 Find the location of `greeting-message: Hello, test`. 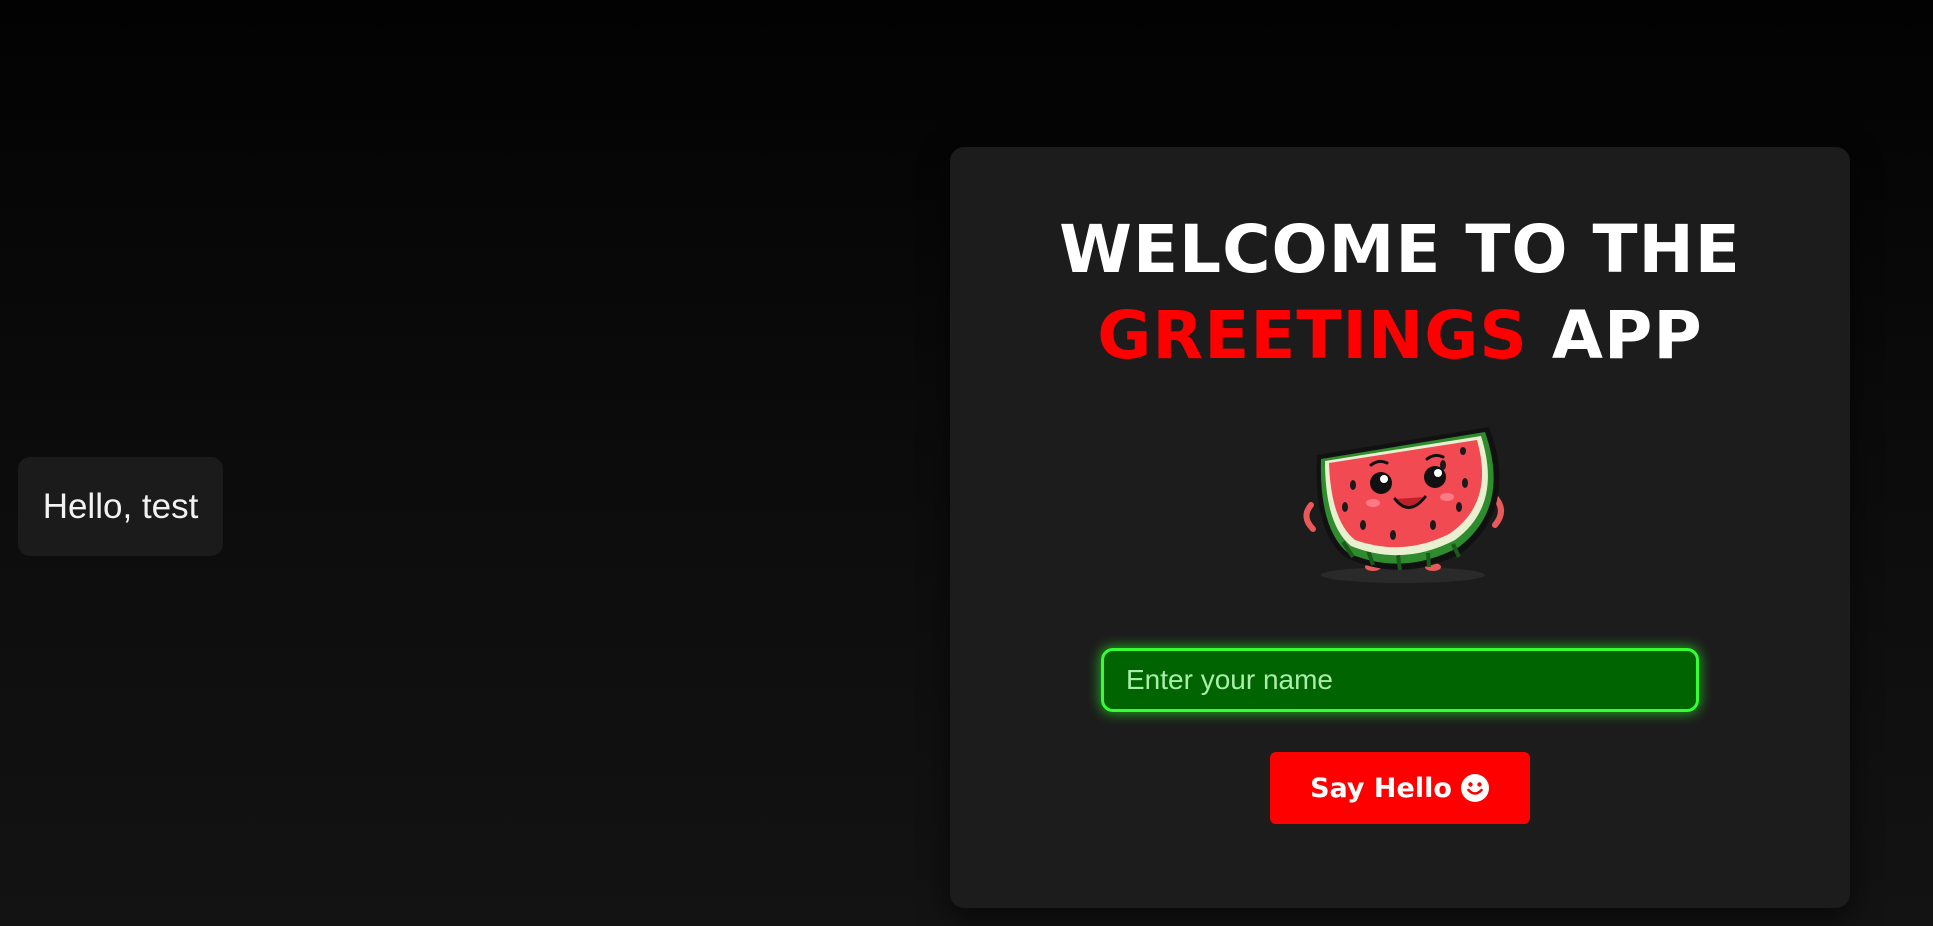

greeting-message: Hello, test is located at coordinates (120, 506).